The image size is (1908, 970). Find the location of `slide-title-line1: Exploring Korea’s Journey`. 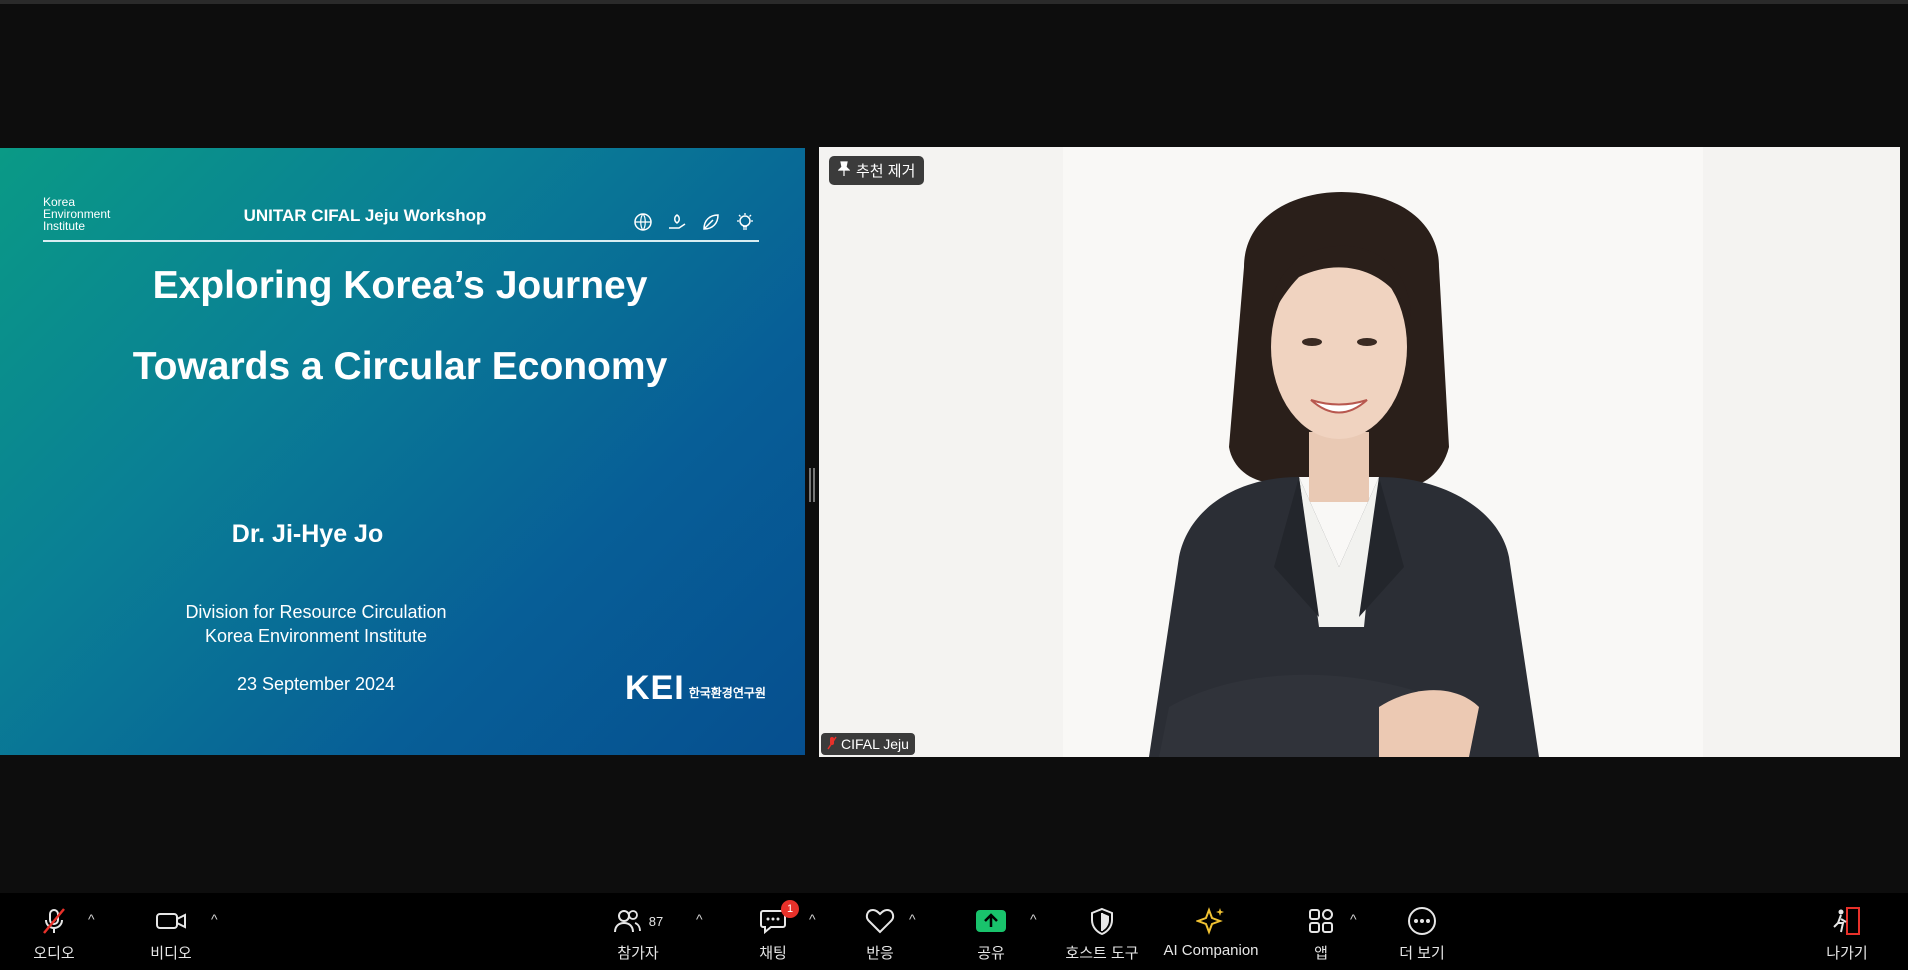

slide-title-line1: Exploring Korea’s Journey is located at coordinates (400, 285).